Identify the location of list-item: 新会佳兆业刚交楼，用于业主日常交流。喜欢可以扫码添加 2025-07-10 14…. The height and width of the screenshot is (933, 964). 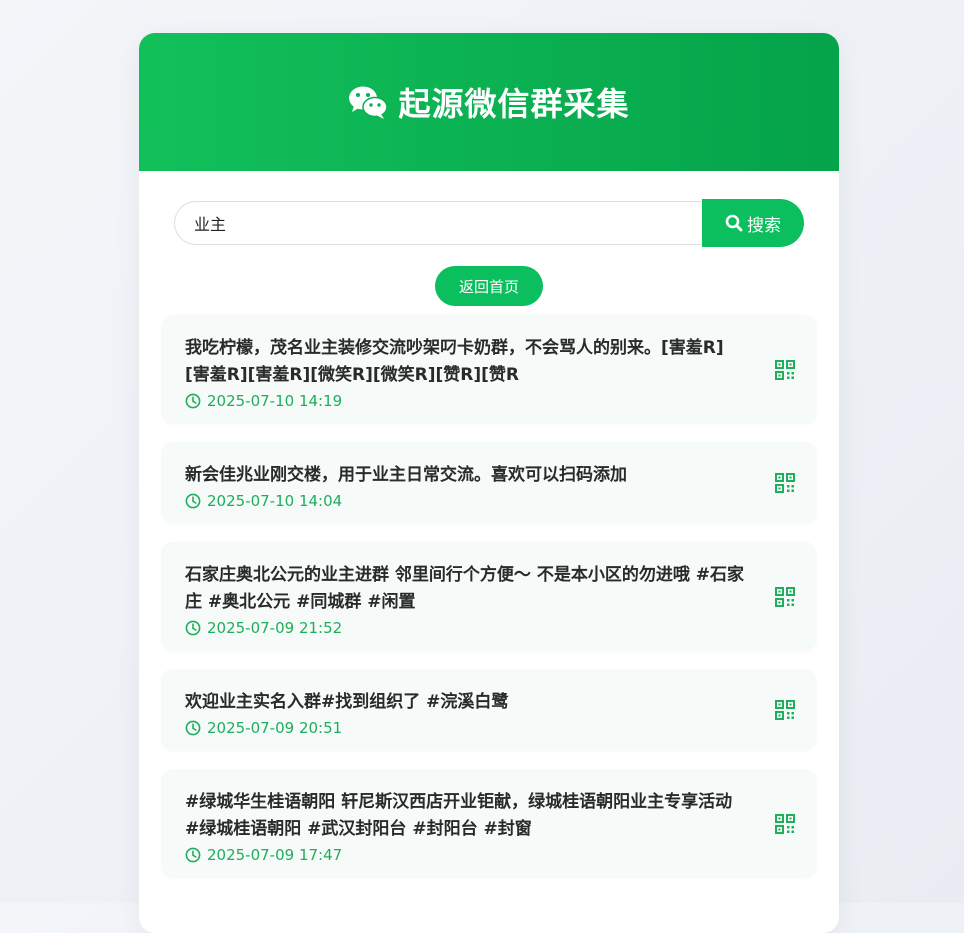
(489, 483).